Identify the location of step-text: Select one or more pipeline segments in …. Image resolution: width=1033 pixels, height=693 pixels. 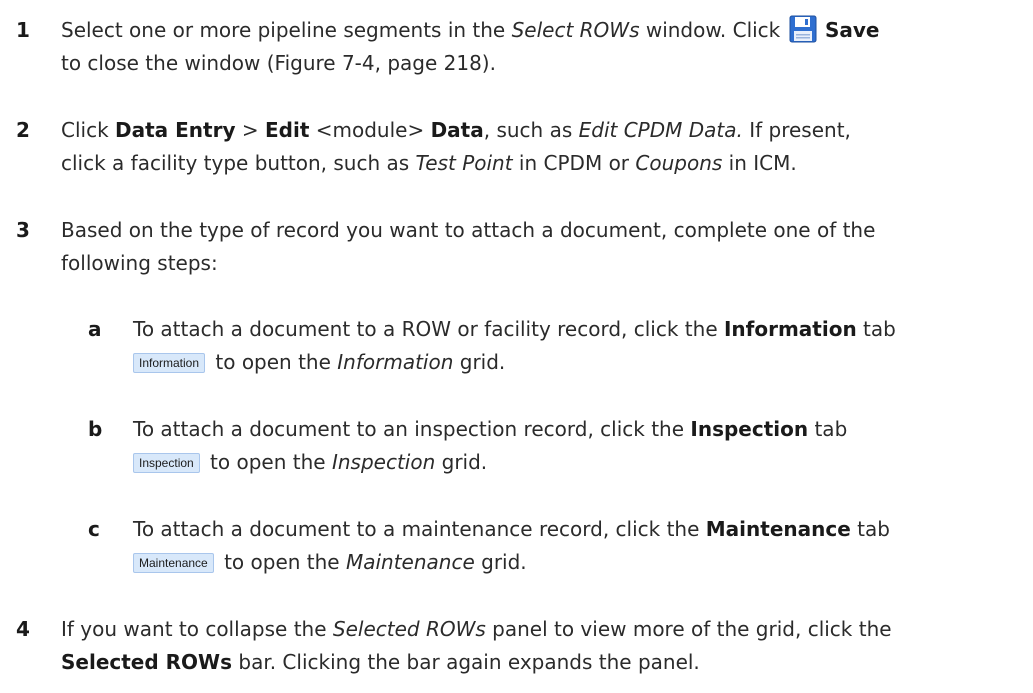
(542, 47).